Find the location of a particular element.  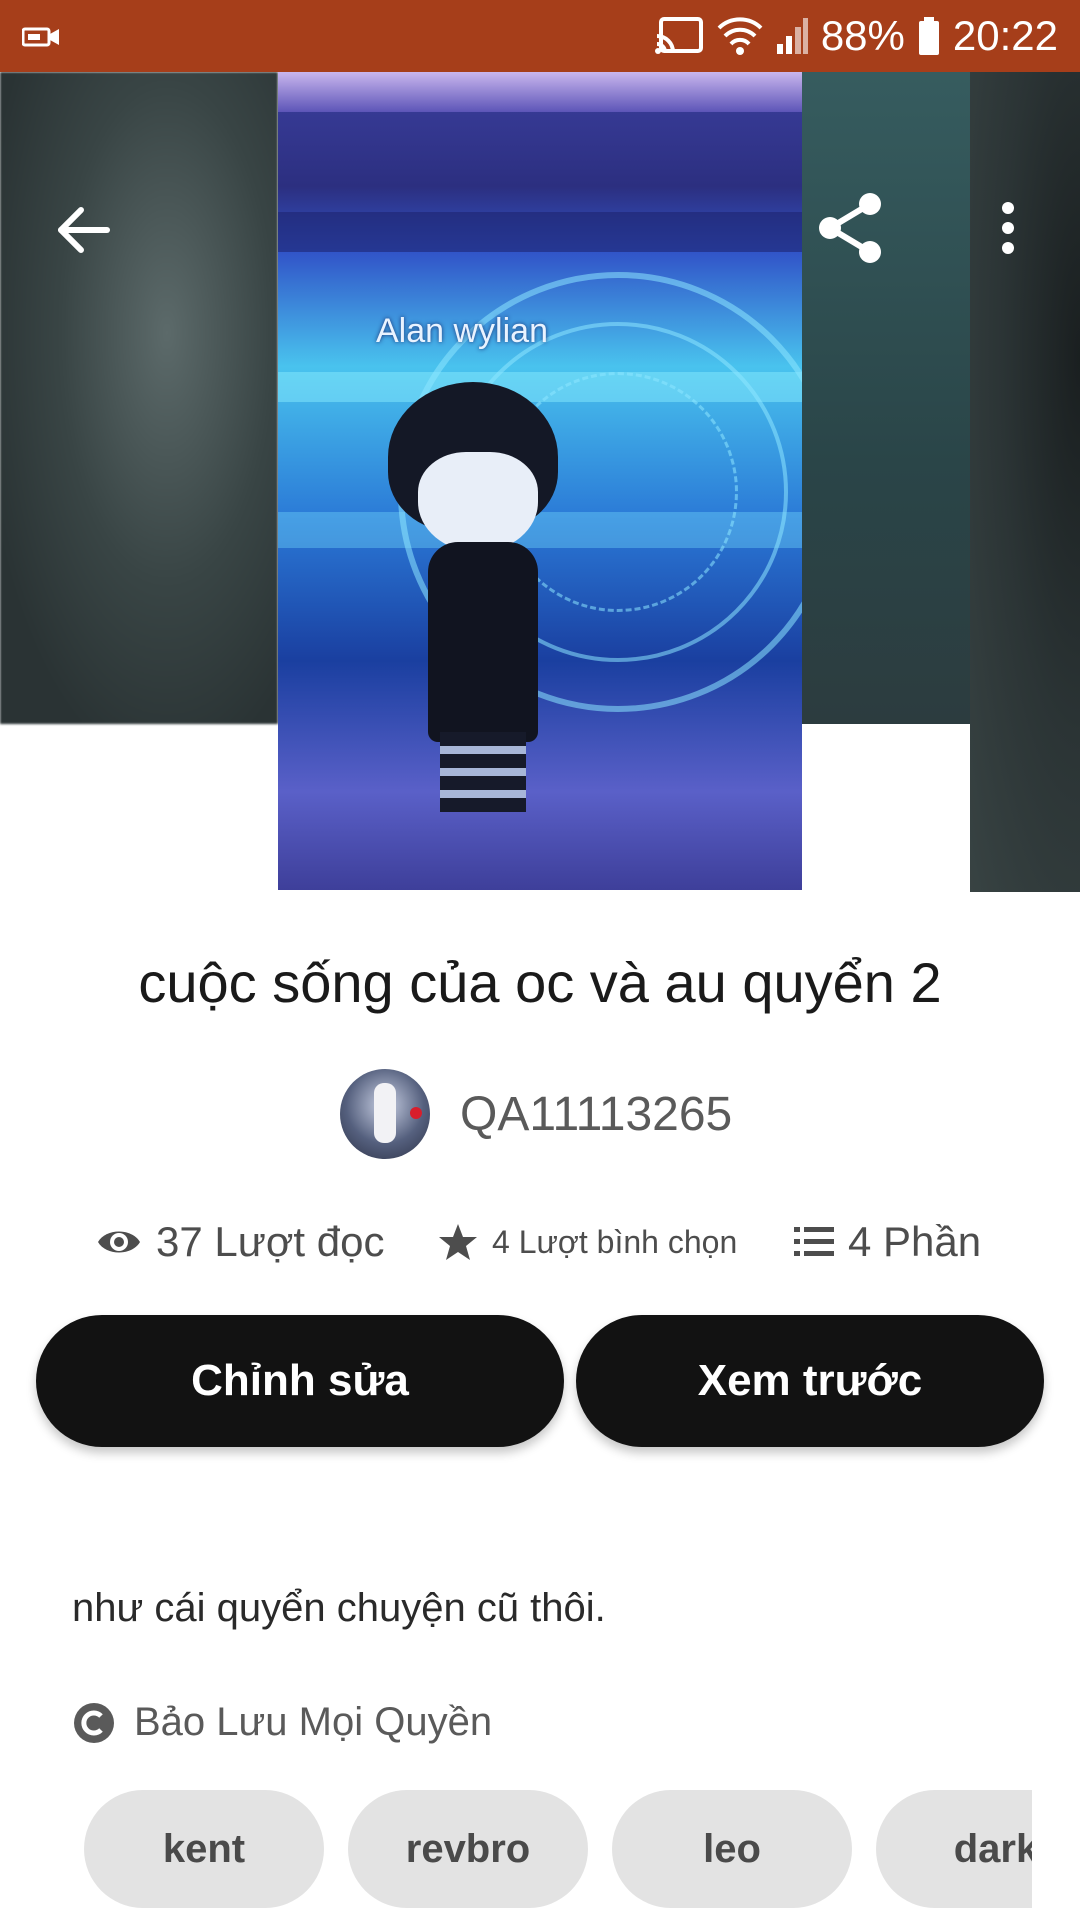

back-arrow-icon is located at coordinates (84, 230).